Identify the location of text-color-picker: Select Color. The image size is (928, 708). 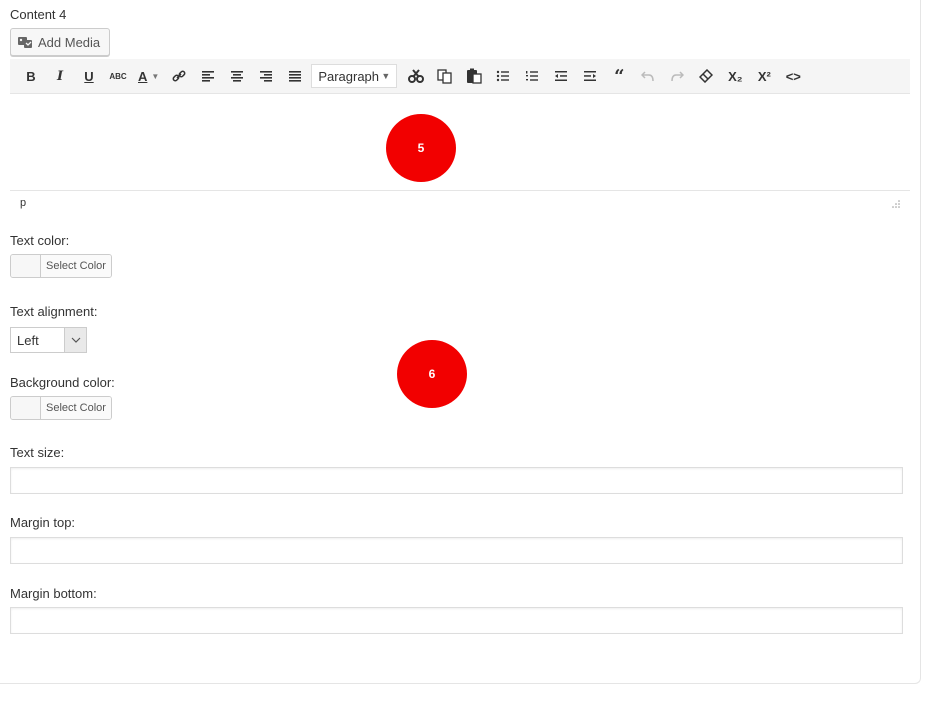
(61, 266).